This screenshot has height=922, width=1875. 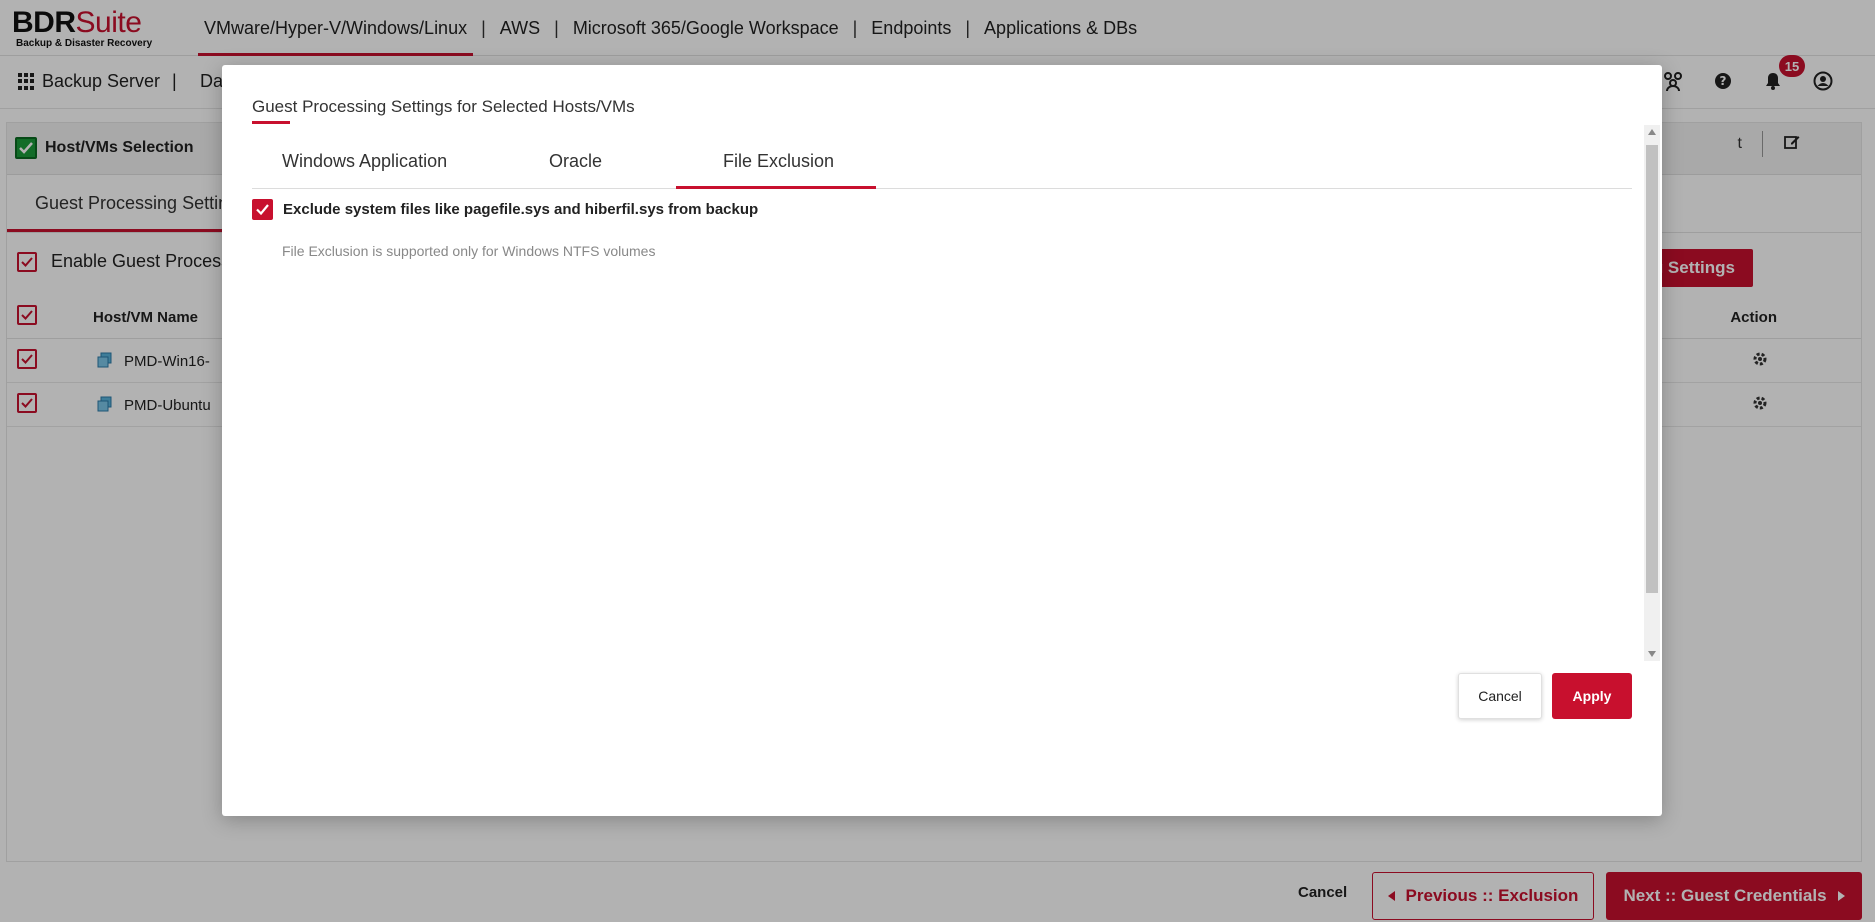 What do you see at coordinates (271, 122) in the screenshot?
I see `modal-title-underline` at bounding box center [271, 122].